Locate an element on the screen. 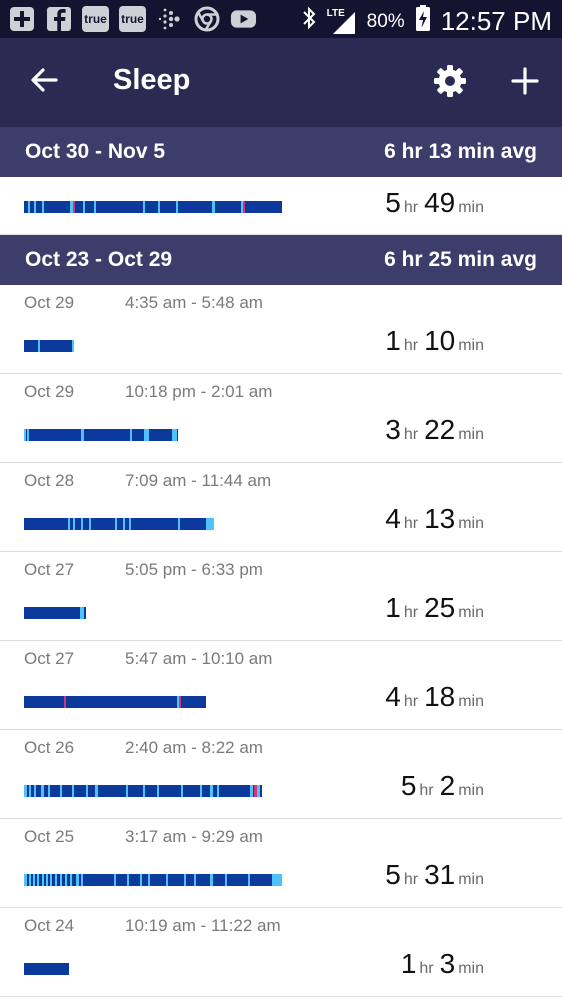  sleep-duration: 5 hr 2 min is located at coordinates (442, 786).